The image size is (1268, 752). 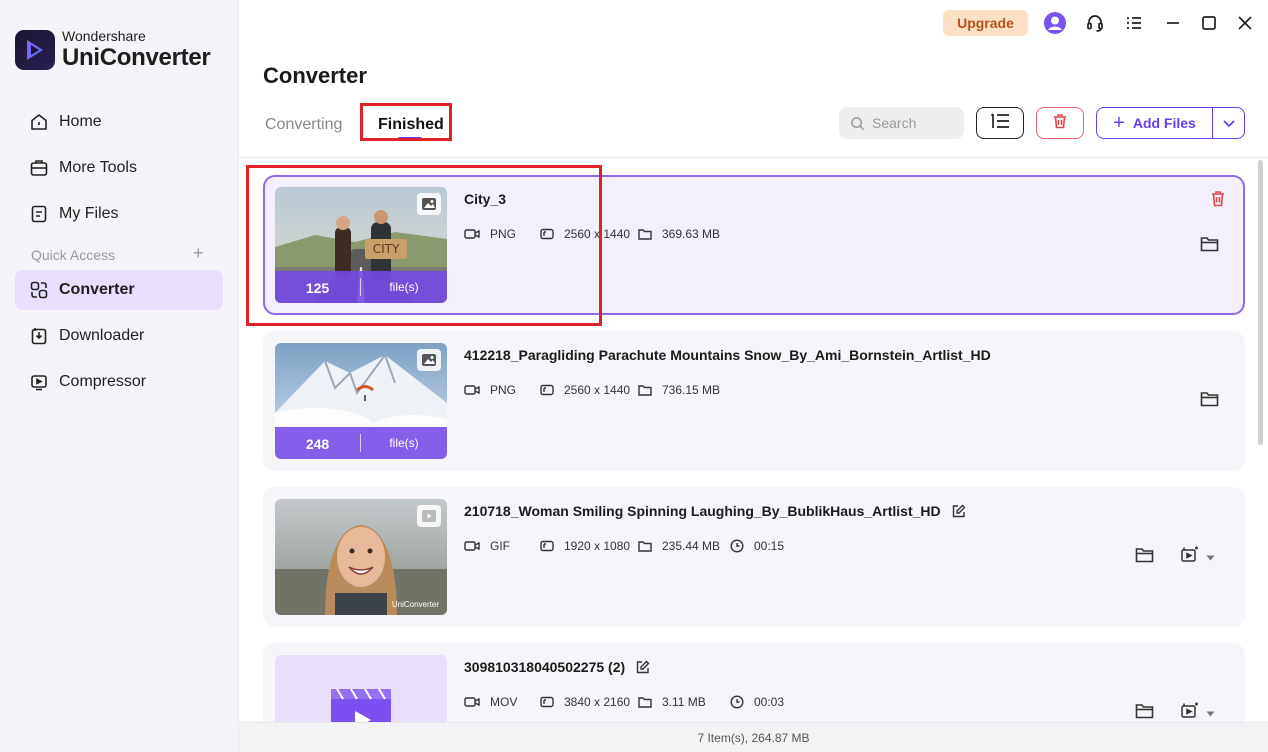 I want to click on chevron-down-icon, so click(x=1229, y=123).